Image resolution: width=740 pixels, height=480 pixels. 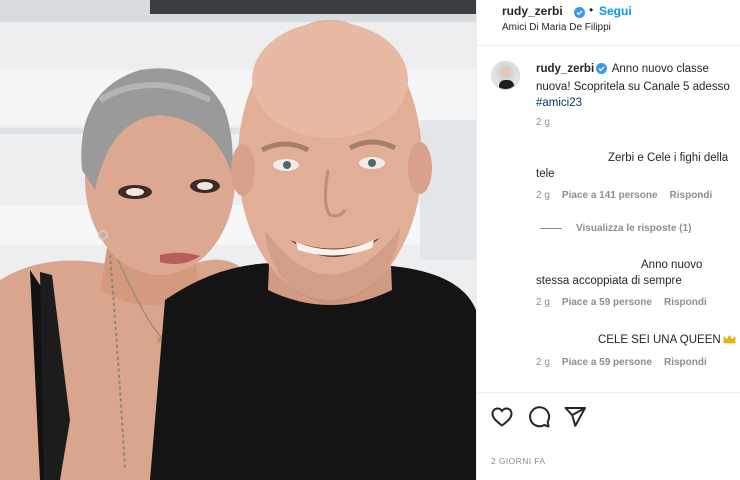 I want to click on post-actions: 2 GIORNI FA, so click(x=608, y=436).